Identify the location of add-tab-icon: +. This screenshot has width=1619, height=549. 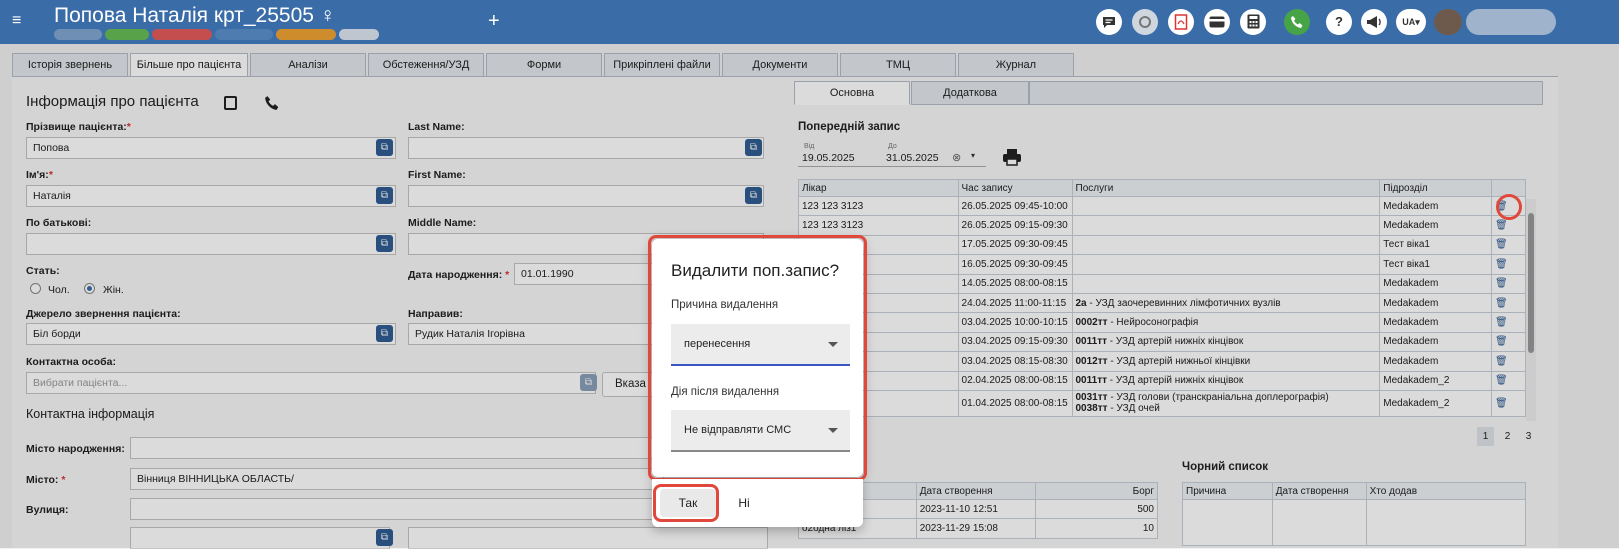
(494, 21).